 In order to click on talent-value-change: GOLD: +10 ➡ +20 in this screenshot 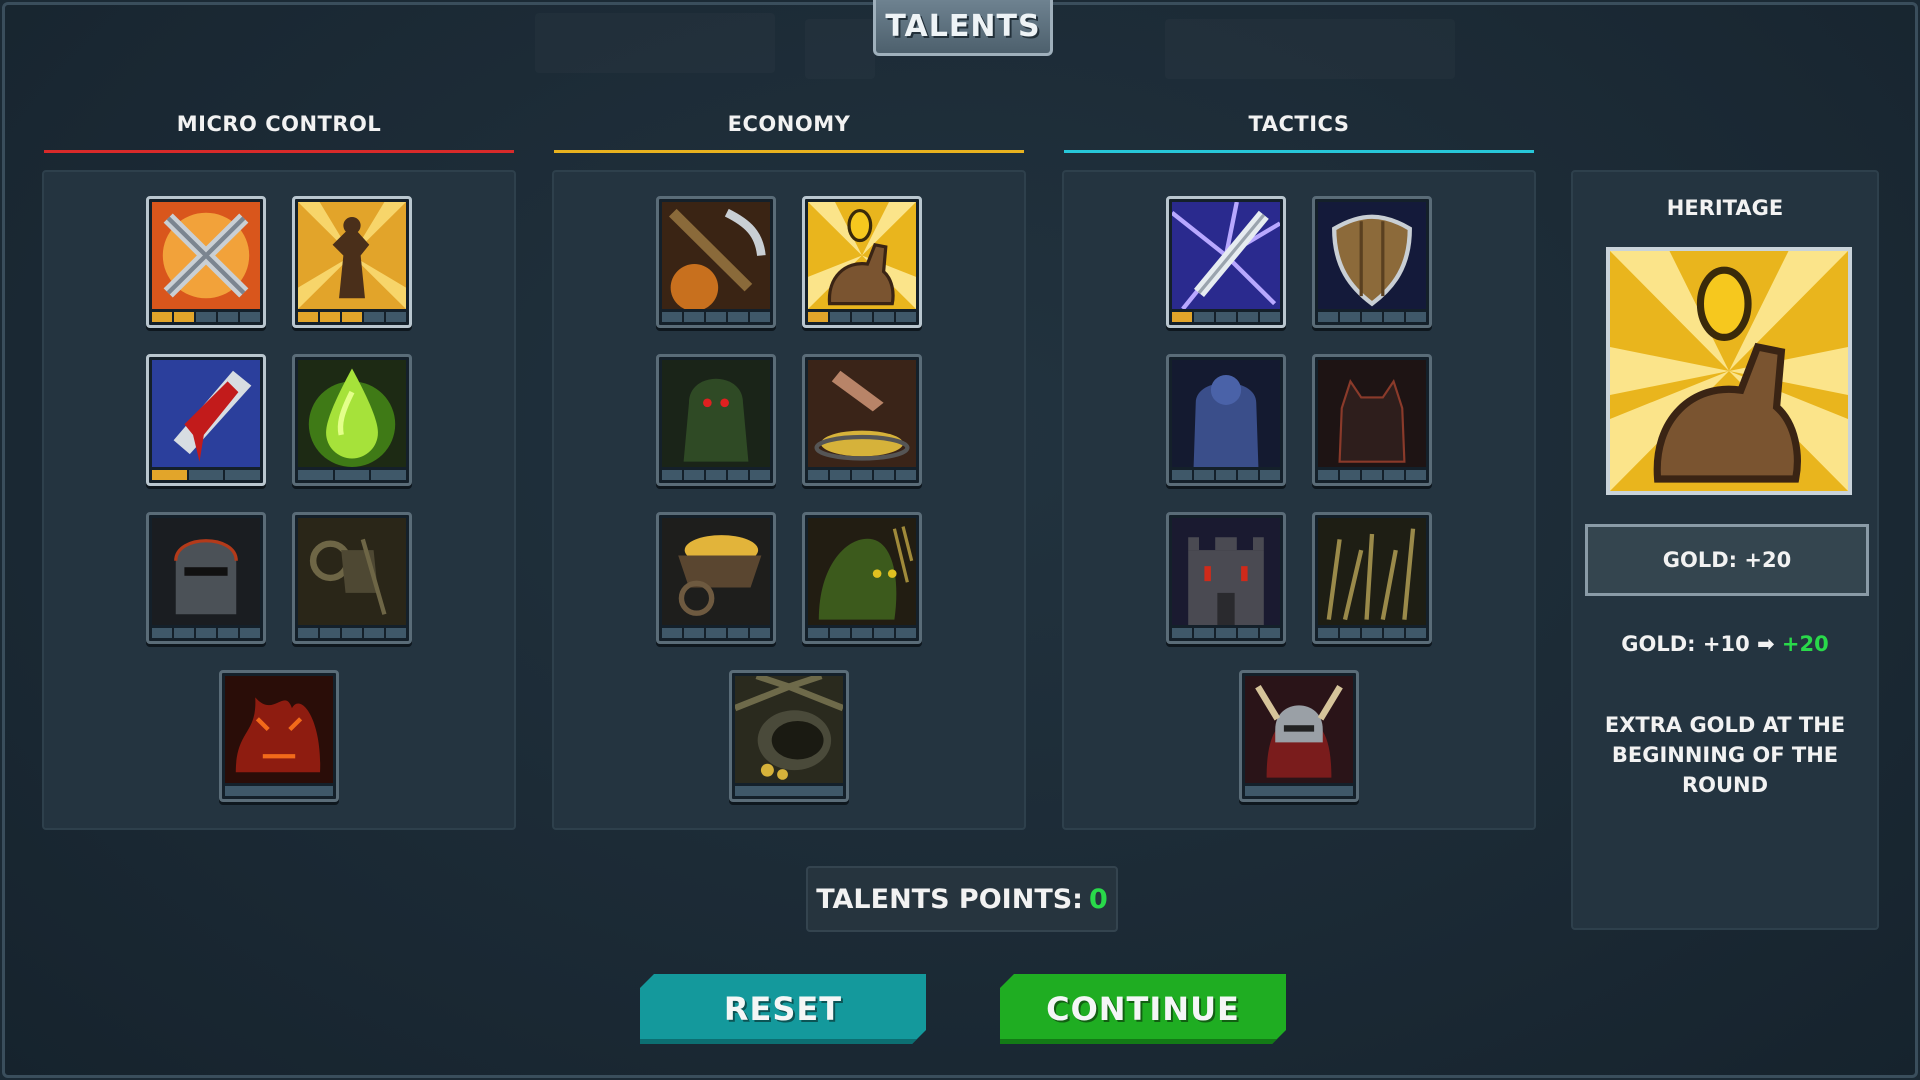, I will do `click(1725, 644)`.